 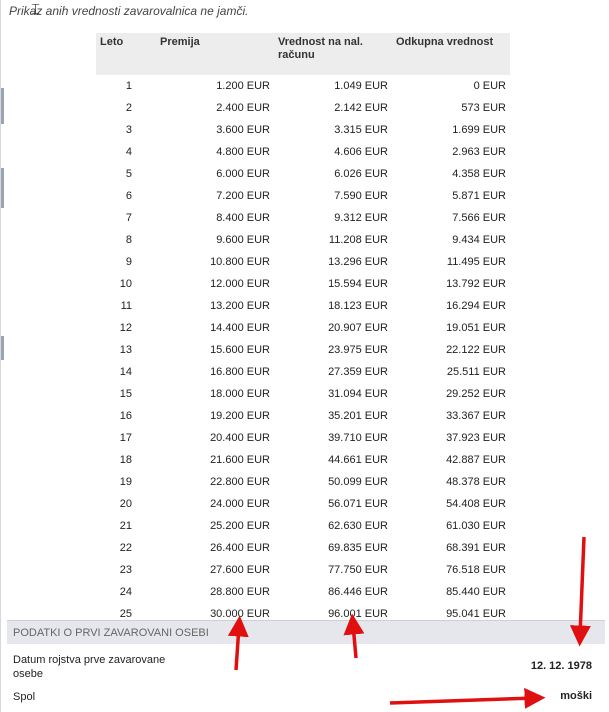 I want to click on arrow-right-icon, so click(x=467, y=698).